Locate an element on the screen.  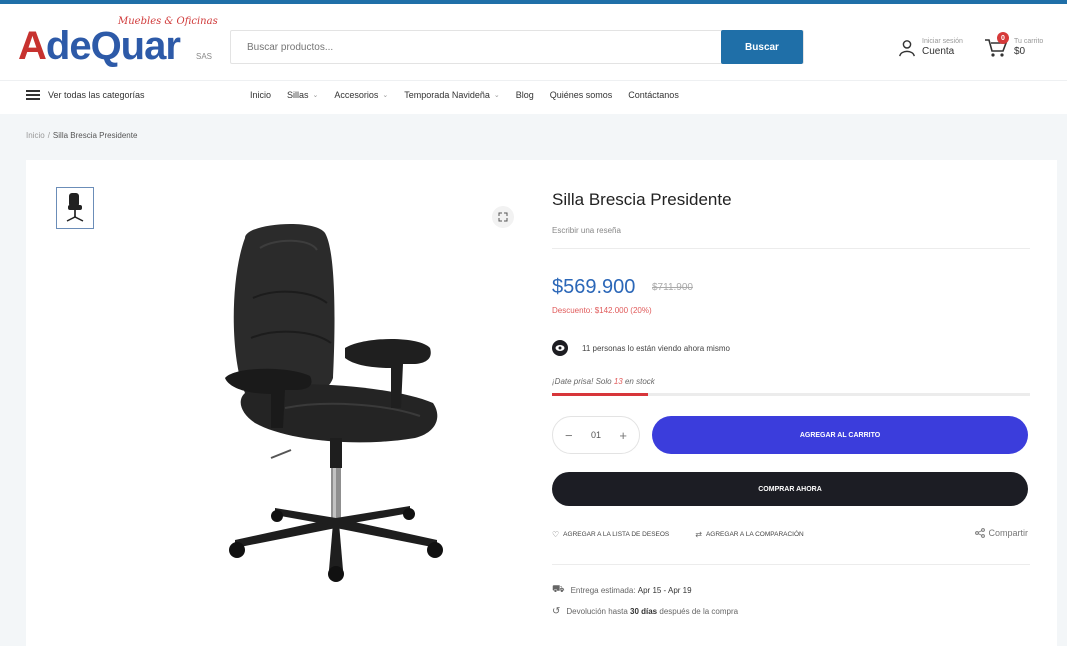
stock-count: 13 is located at coordinates (618, 381).